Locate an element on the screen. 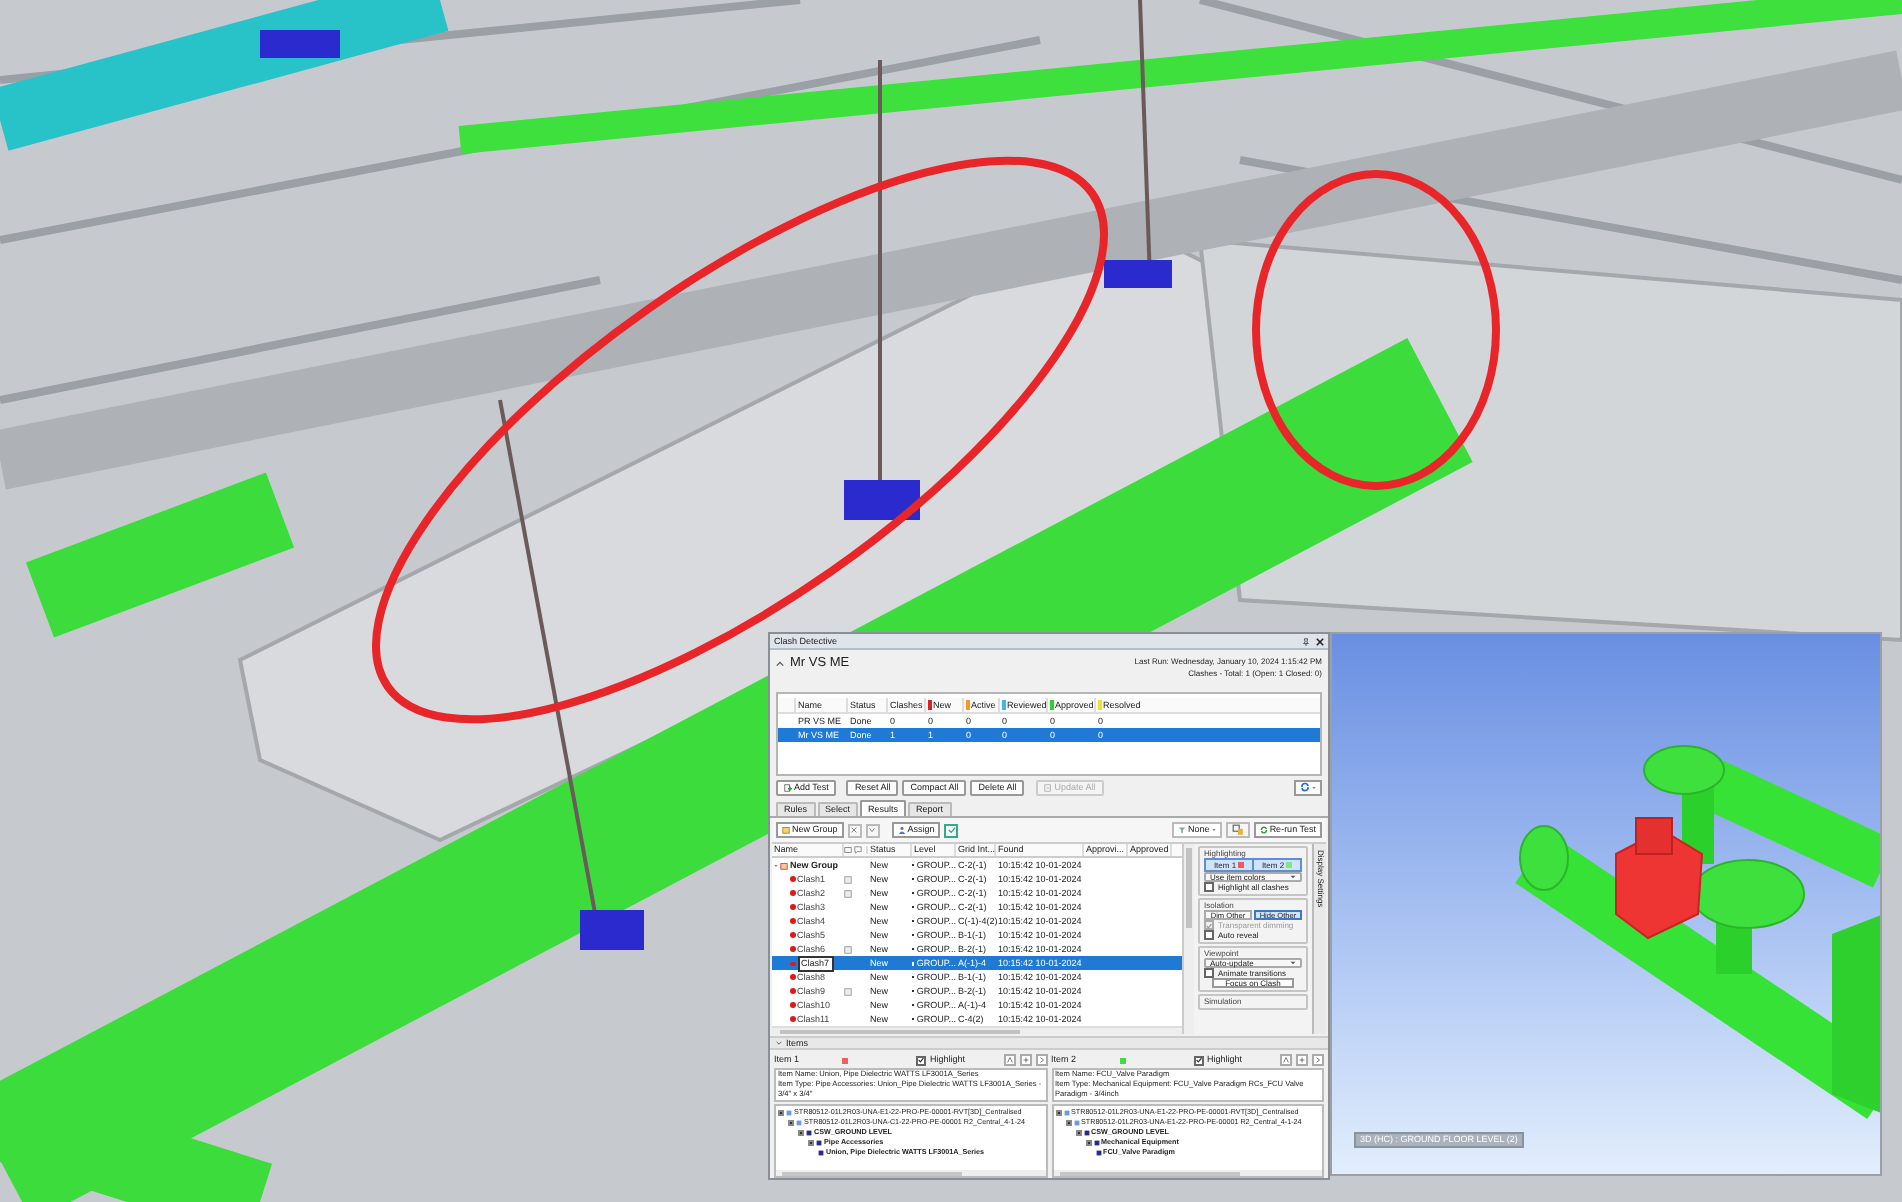  refresh-button is located at coordinates (1308, 787).